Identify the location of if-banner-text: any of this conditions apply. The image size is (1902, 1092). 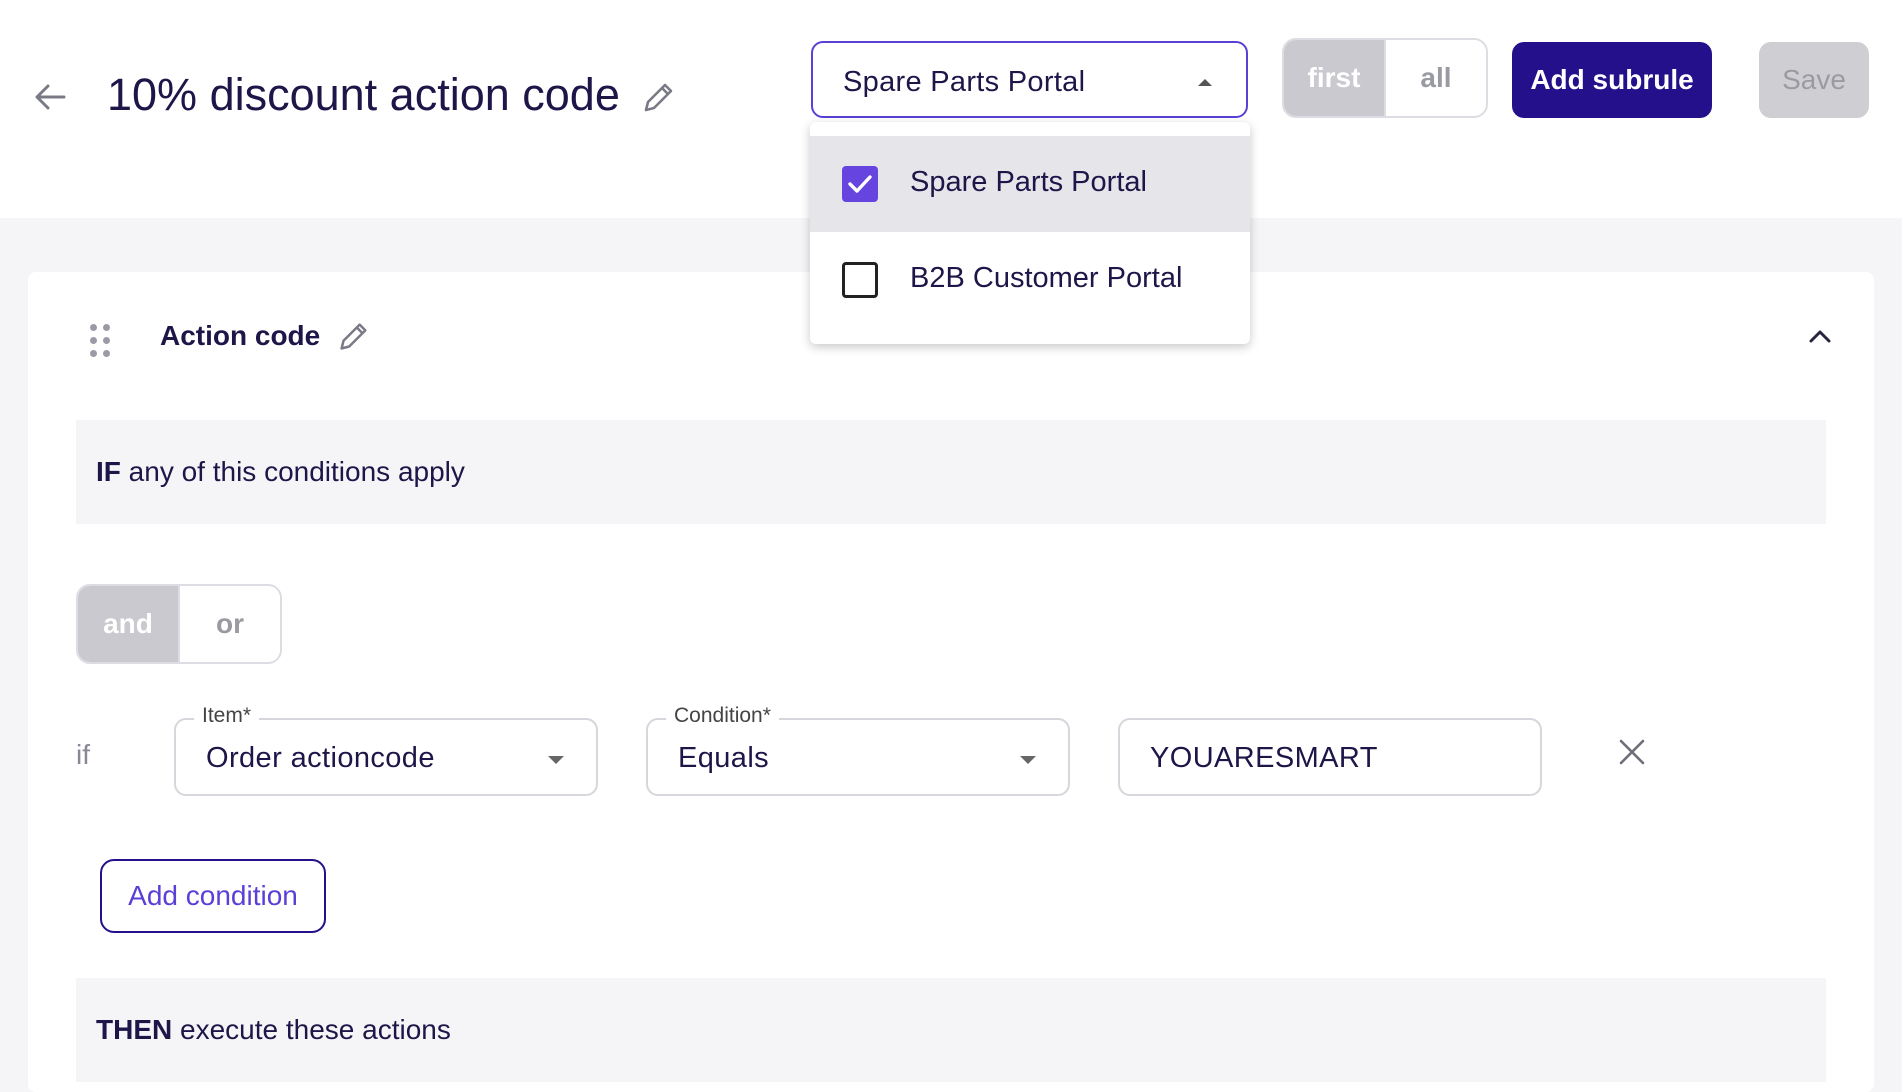
(292, 471).